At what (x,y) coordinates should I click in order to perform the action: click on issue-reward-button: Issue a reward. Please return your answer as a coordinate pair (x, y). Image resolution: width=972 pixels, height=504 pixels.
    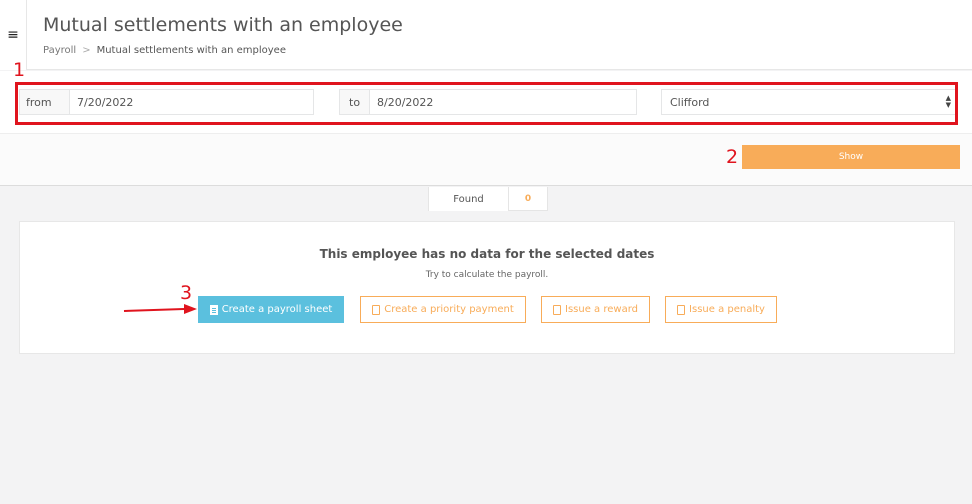
    Looking at the image, I should click on (595, 309).